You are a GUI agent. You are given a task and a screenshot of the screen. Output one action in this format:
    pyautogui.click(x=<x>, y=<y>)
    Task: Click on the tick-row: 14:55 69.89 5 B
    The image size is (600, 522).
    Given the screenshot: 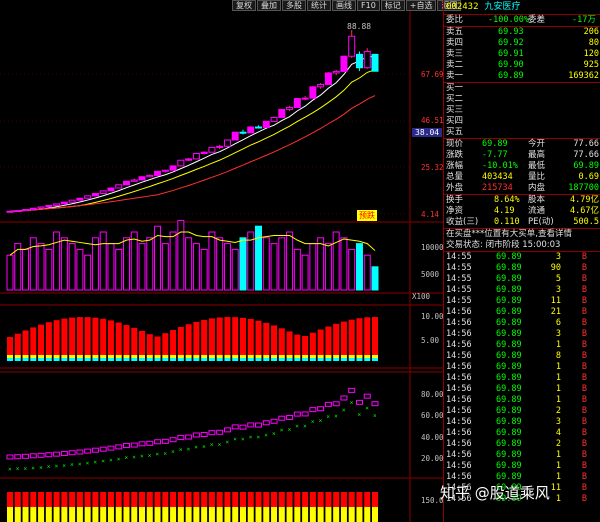 What is the action you would take?
    pyautogui.click(x=516, y=279)
    